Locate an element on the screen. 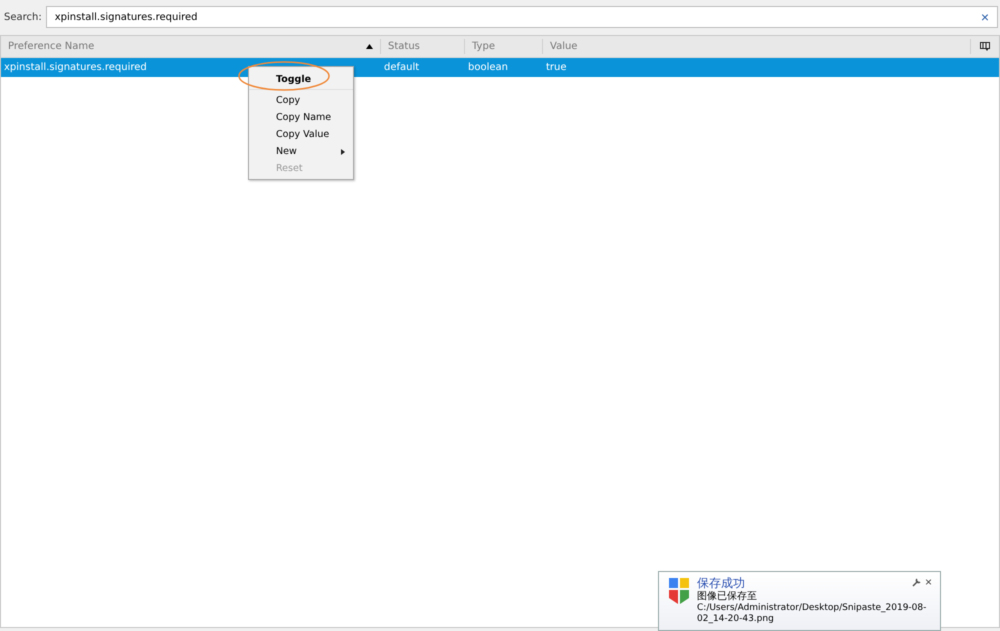 The width and height of the screenshot is (1000, 631). notification-message: 图像已保存至 is located at coordinates (727, 597).